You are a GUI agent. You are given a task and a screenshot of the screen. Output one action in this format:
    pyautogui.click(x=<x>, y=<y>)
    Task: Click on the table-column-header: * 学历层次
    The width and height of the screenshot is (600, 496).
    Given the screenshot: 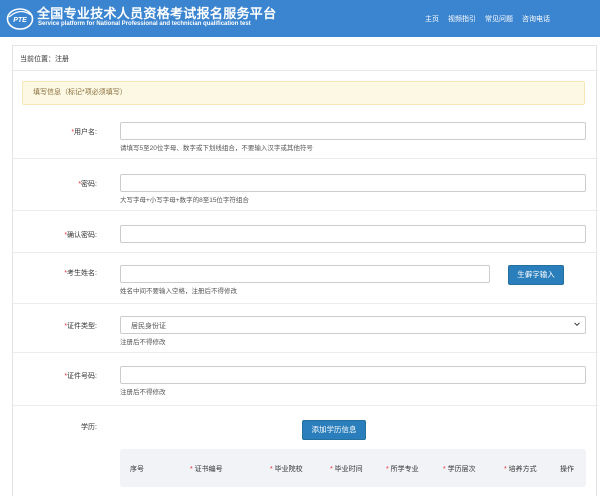 What is the action you would take?
    pyautogui.click(x=459, y=469)
    